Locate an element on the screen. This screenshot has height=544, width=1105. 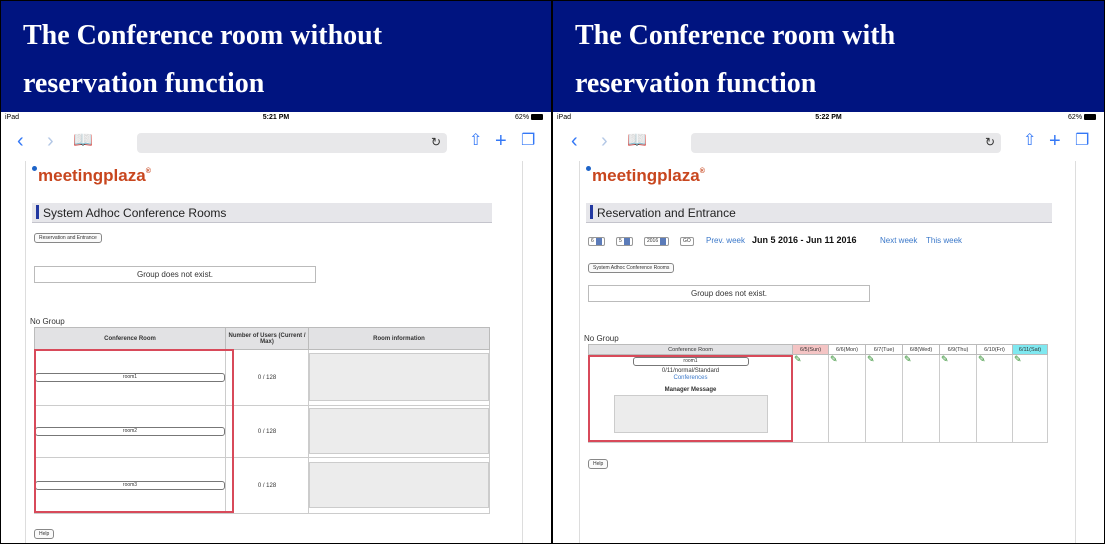
room3-users: 0 / 128 is located at coordinates (267, 485).